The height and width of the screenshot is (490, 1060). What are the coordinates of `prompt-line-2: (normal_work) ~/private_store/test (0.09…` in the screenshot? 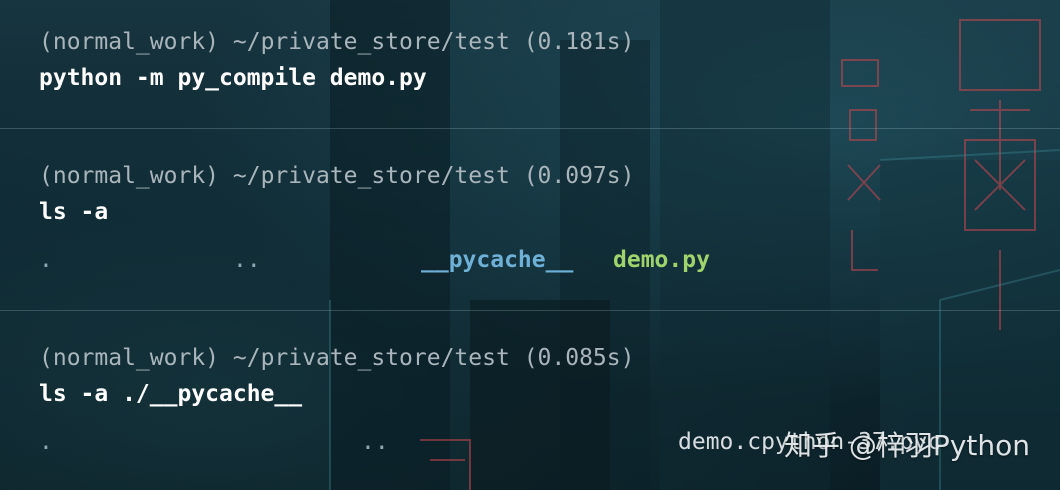 It's located at (336, 176).